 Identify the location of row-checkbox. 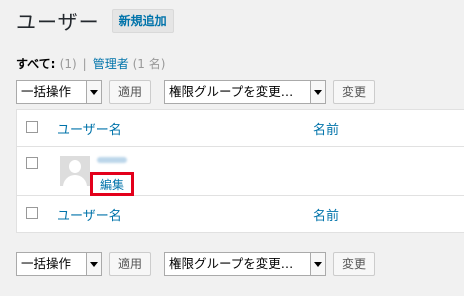
(32, 163).